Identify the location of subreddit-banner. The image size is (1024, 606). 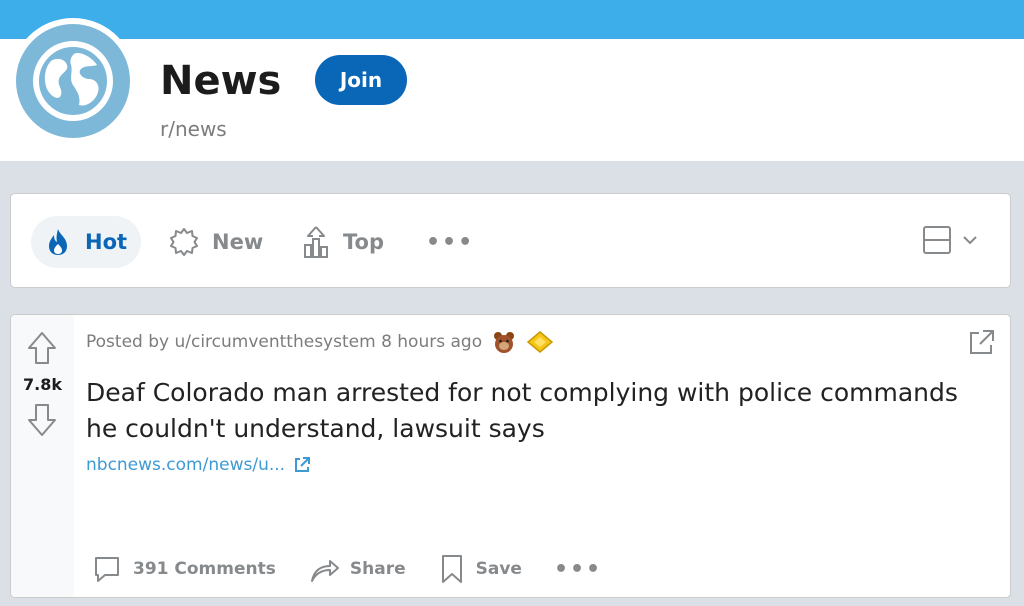
(512, 19).